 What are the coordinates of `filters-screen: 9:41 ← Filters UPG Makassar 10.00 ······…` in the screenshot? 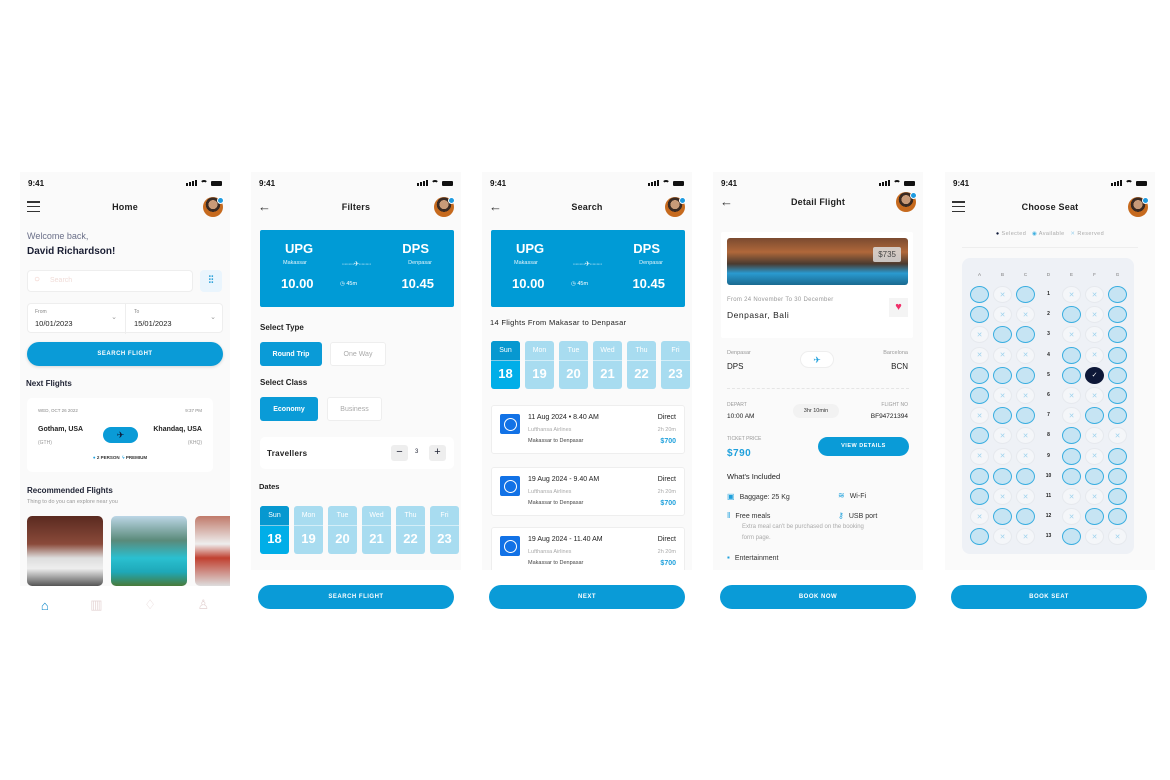 It's located at (356, 371).